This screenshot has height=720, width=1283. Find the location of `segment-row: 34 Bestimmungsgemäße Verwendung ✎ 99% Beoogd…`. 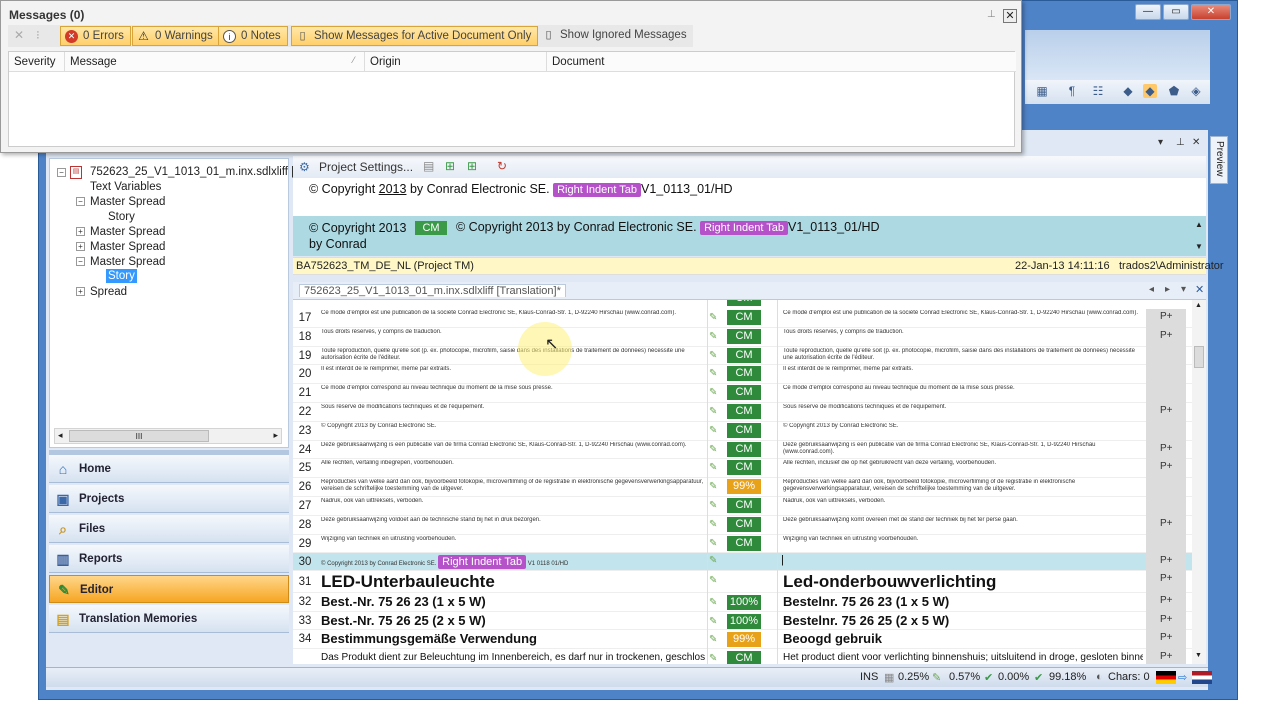

segment-row: 34 Bestimmungsgemäße Verwendung ✎ 99% Beoogd… is located at coordinates (749, 639).